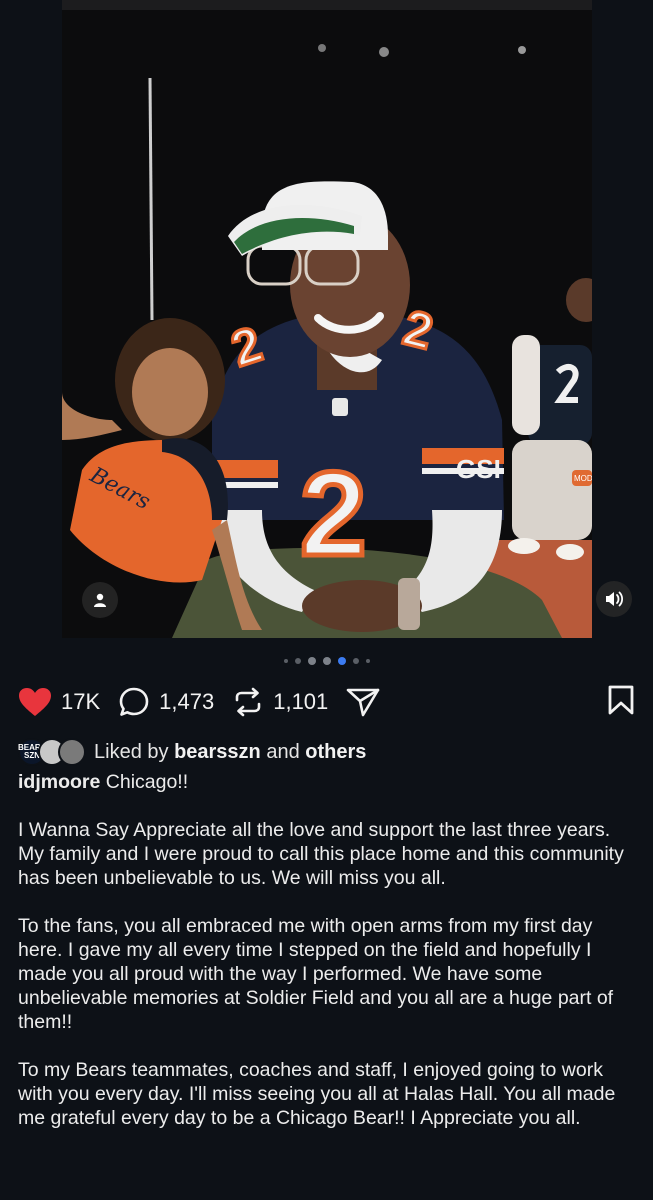  I want to click on tagged-people-button, so click(100, 600).